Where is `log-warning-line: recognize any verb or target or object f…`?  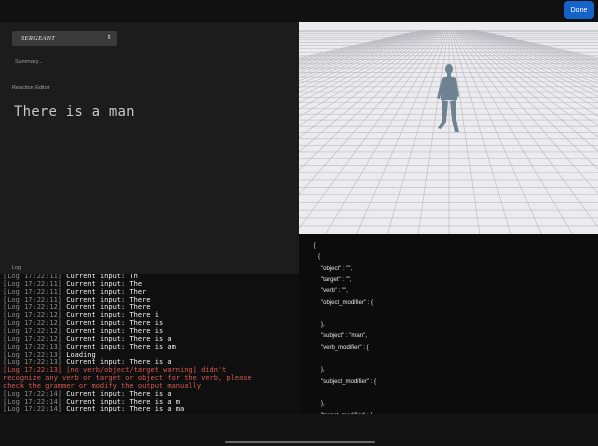
log-warning-line: recognize any verb or target or object f… is located at coordinates (127, 378).